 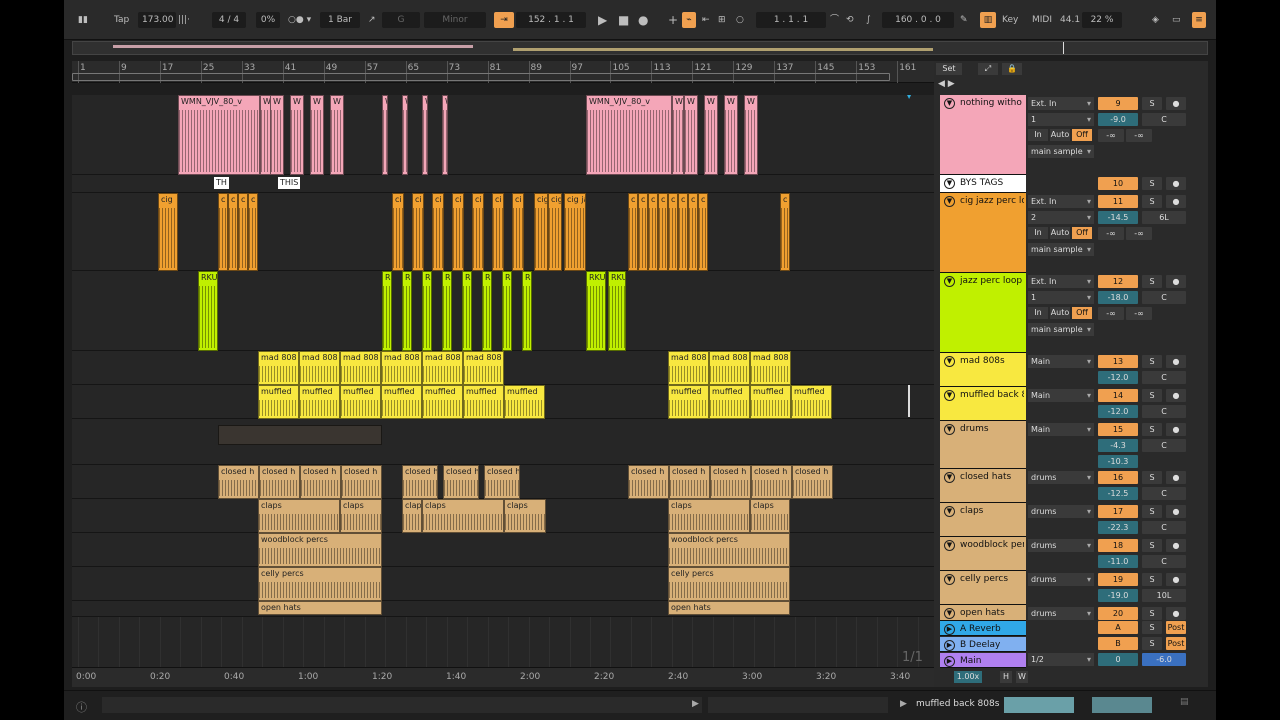 I want to click on fold-icon: ▶, so click(x=949, y=645).